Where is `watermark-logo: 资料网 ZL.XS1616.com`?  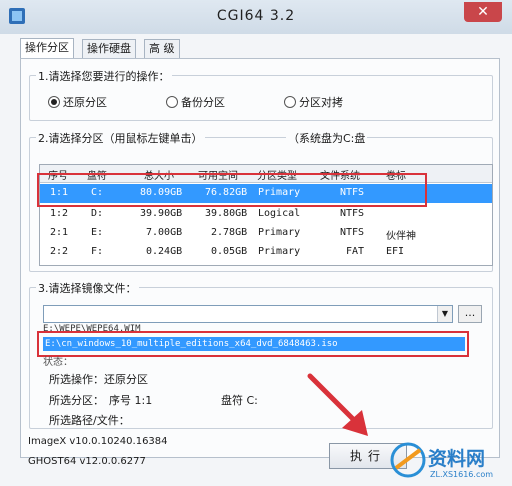 watermark-logo: 资料网 ZL.XS1616.com is located at coordinates (449, 461).